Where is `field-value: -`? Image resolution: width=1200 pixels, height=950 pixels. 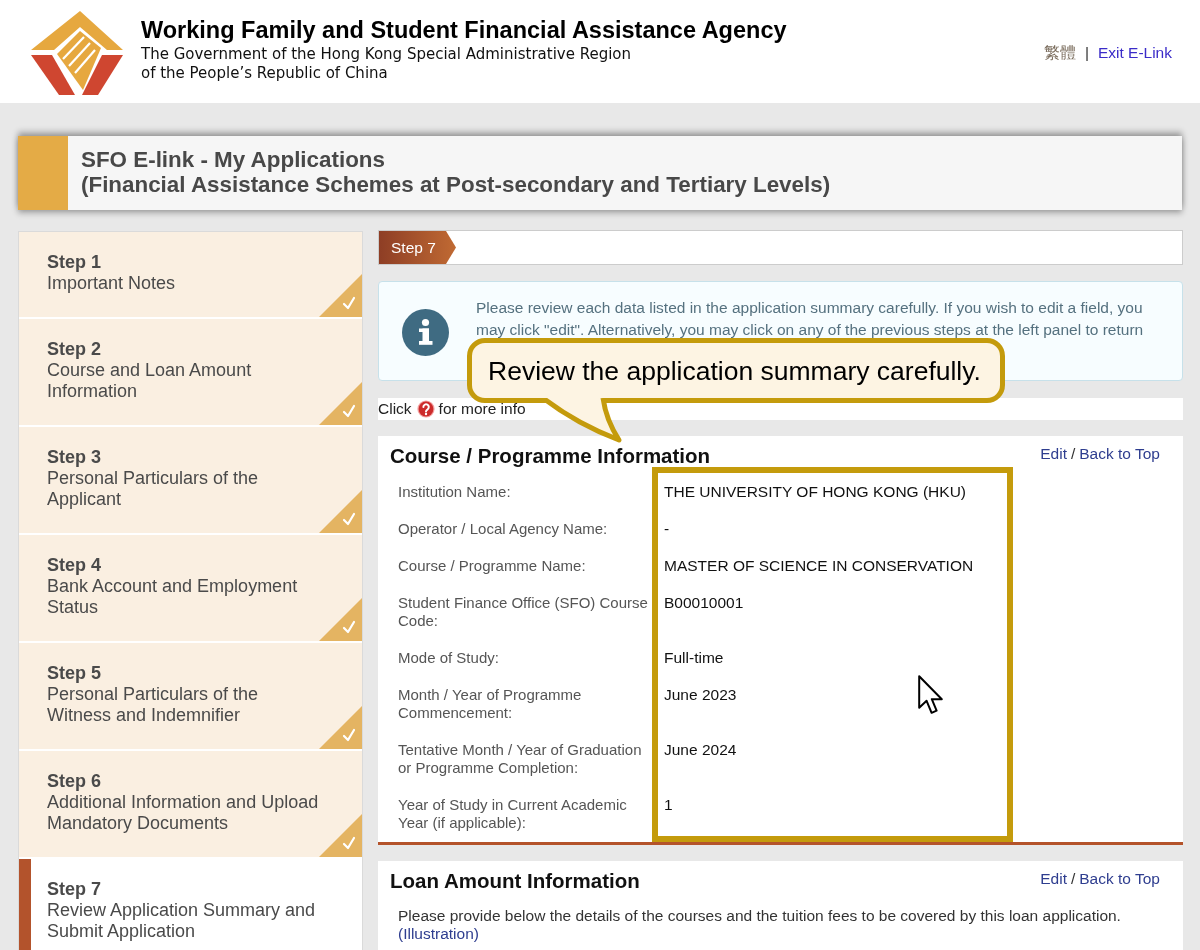 field-value: - is located at coordinates (667, 528).